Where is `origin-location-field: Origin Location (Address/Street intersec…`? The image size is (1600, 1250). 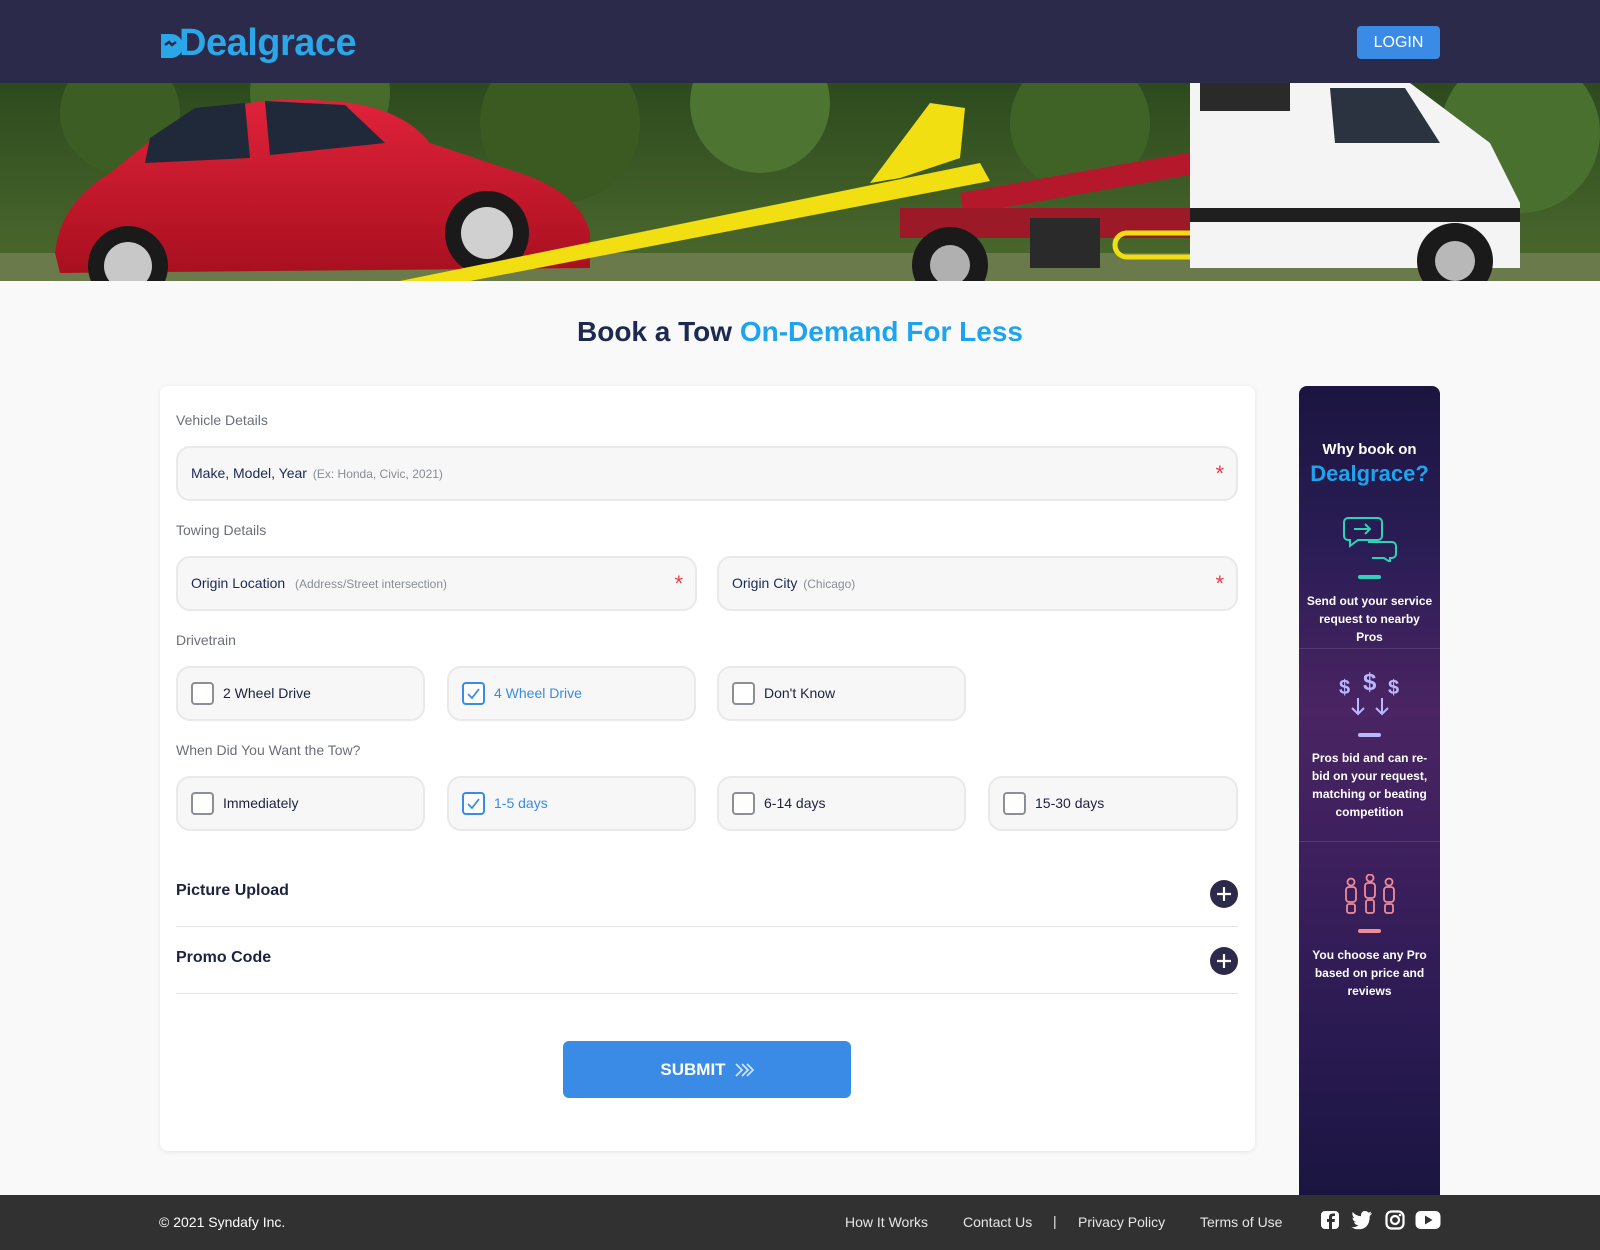
origin-location-field: Origin Location (Address/Street intersec… is located at coordinates (436, 583).